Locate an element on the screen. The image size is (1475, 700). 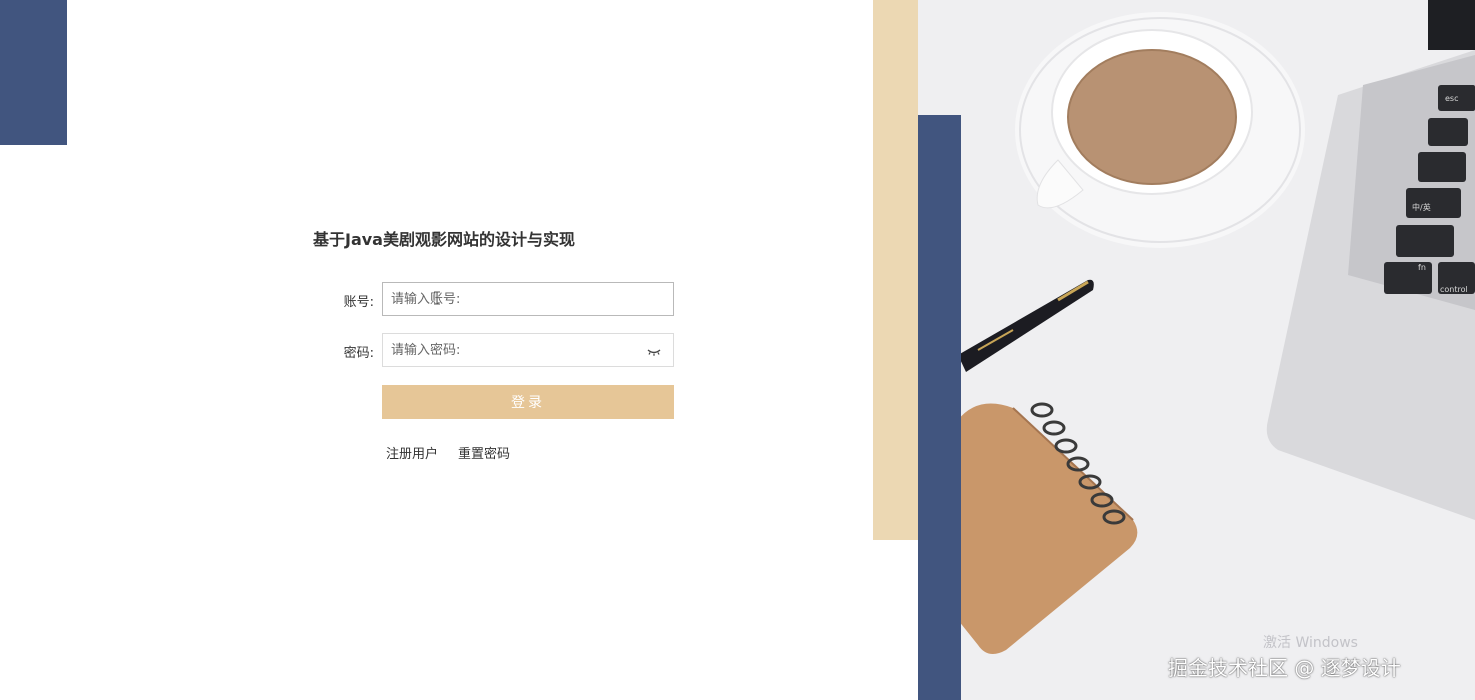
username-input is located at coordinates (528, 299).